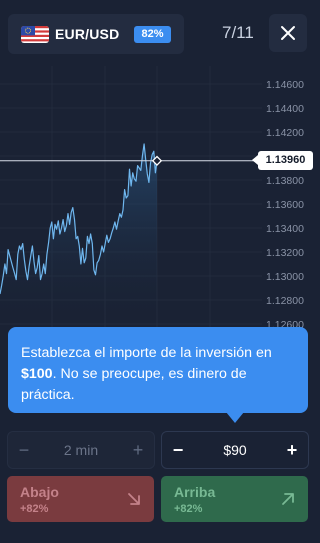  What do you see at coordinates (39, 492) in the screenshot?
I see `trade-down-label: Abajo` at bounding box center [39, 492].